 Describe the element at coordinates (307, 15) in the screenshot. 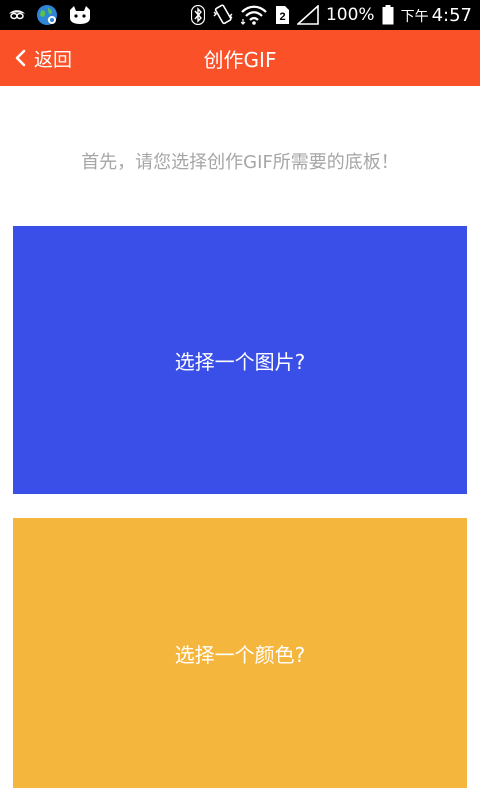

I see `signal-icon` at that location.